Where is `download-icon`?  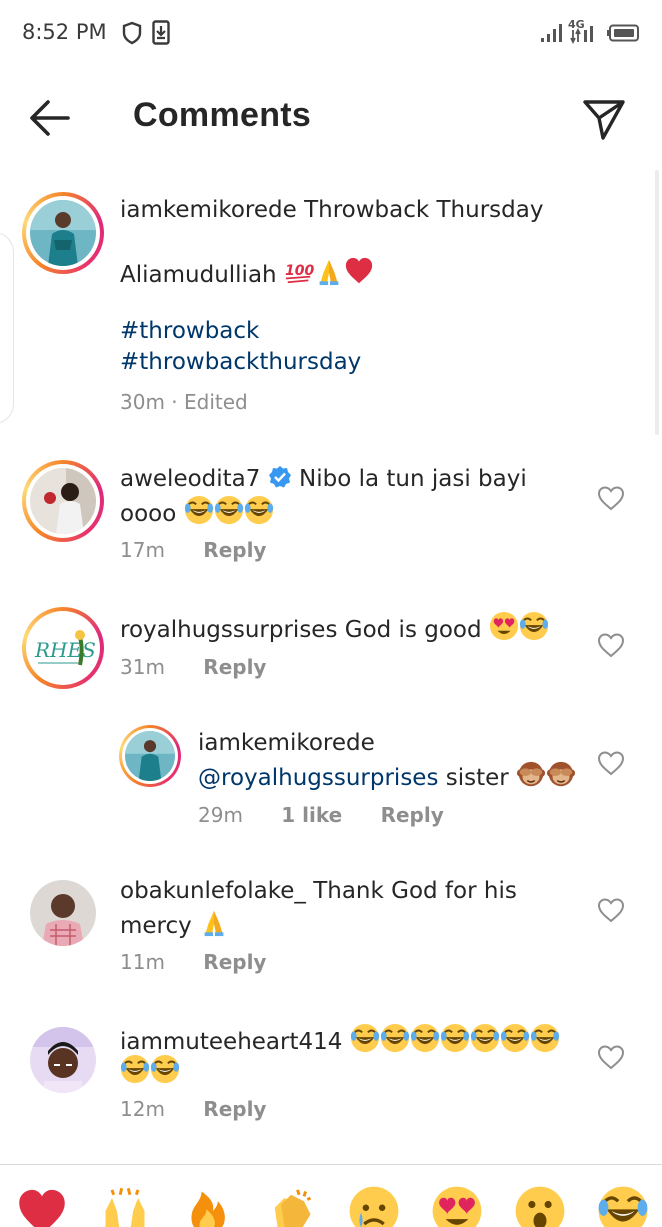 download-icon is located at coordinates (161, 35).